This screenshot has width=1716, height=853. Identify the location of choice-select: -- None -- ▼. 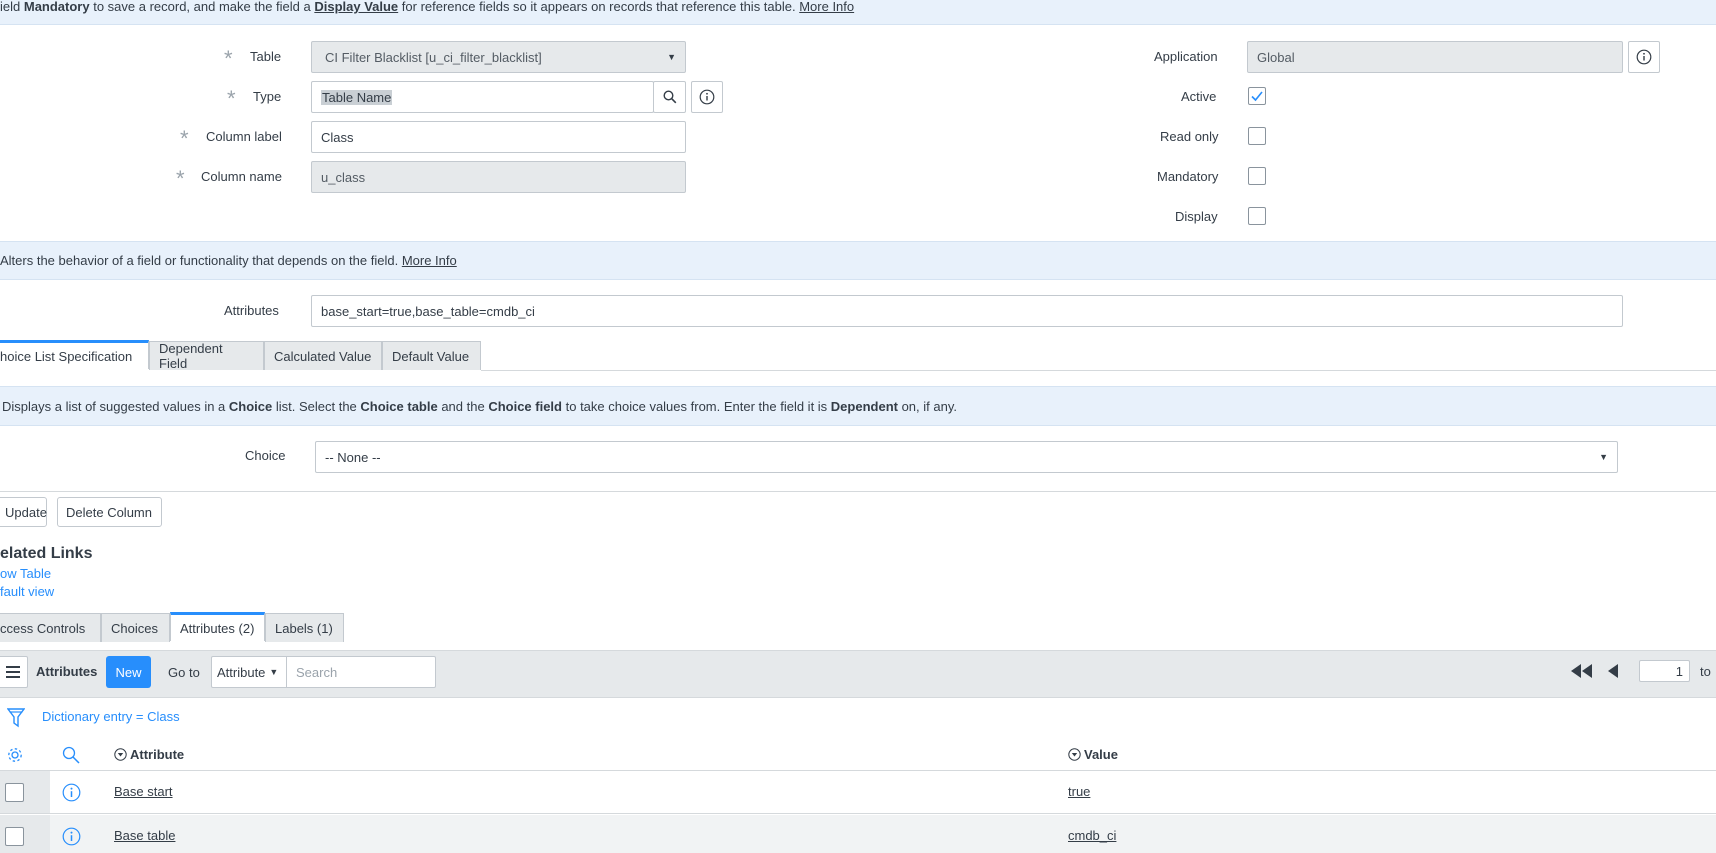
(966, 457).